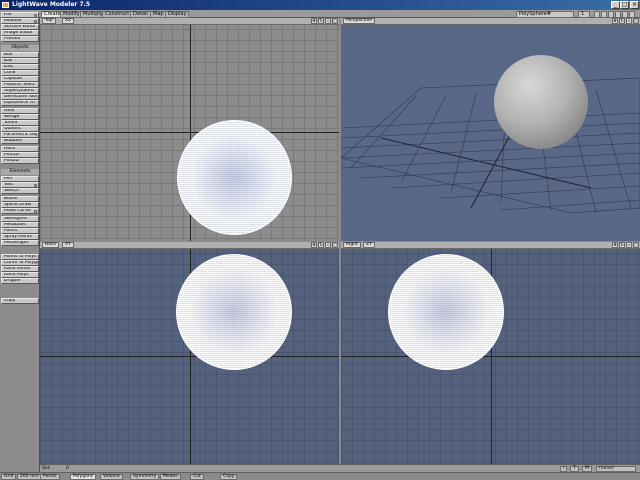 Image resolution: width=640 pixels, height=480 pixels. What do you see at coordinates (9, 477) in the screenshot?
I see `grid-label: Grid` at bounding box center [9, 477].